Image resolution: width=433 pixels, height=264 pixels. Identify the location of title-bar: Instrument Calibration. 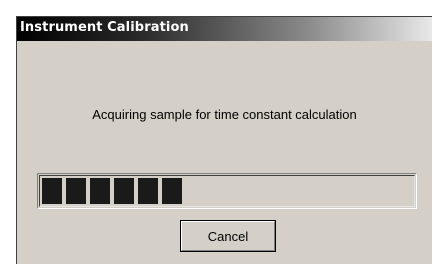
(224, 29).